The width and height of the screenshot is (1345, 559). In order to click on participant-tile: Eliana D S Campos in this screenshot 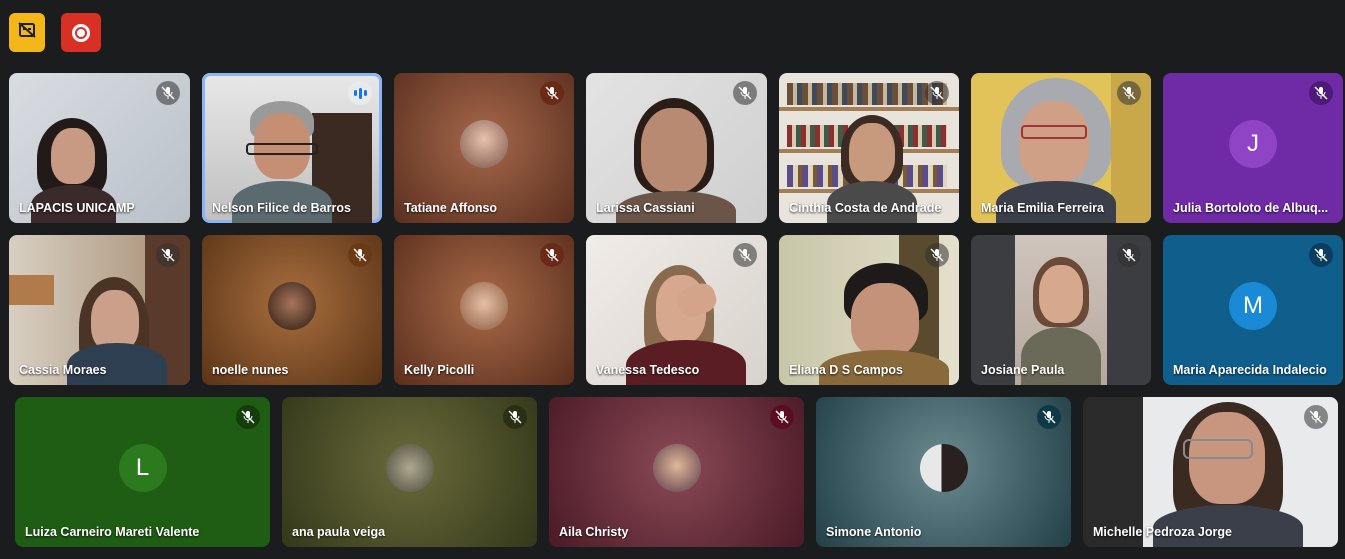, I will do `click(869, 310)`.